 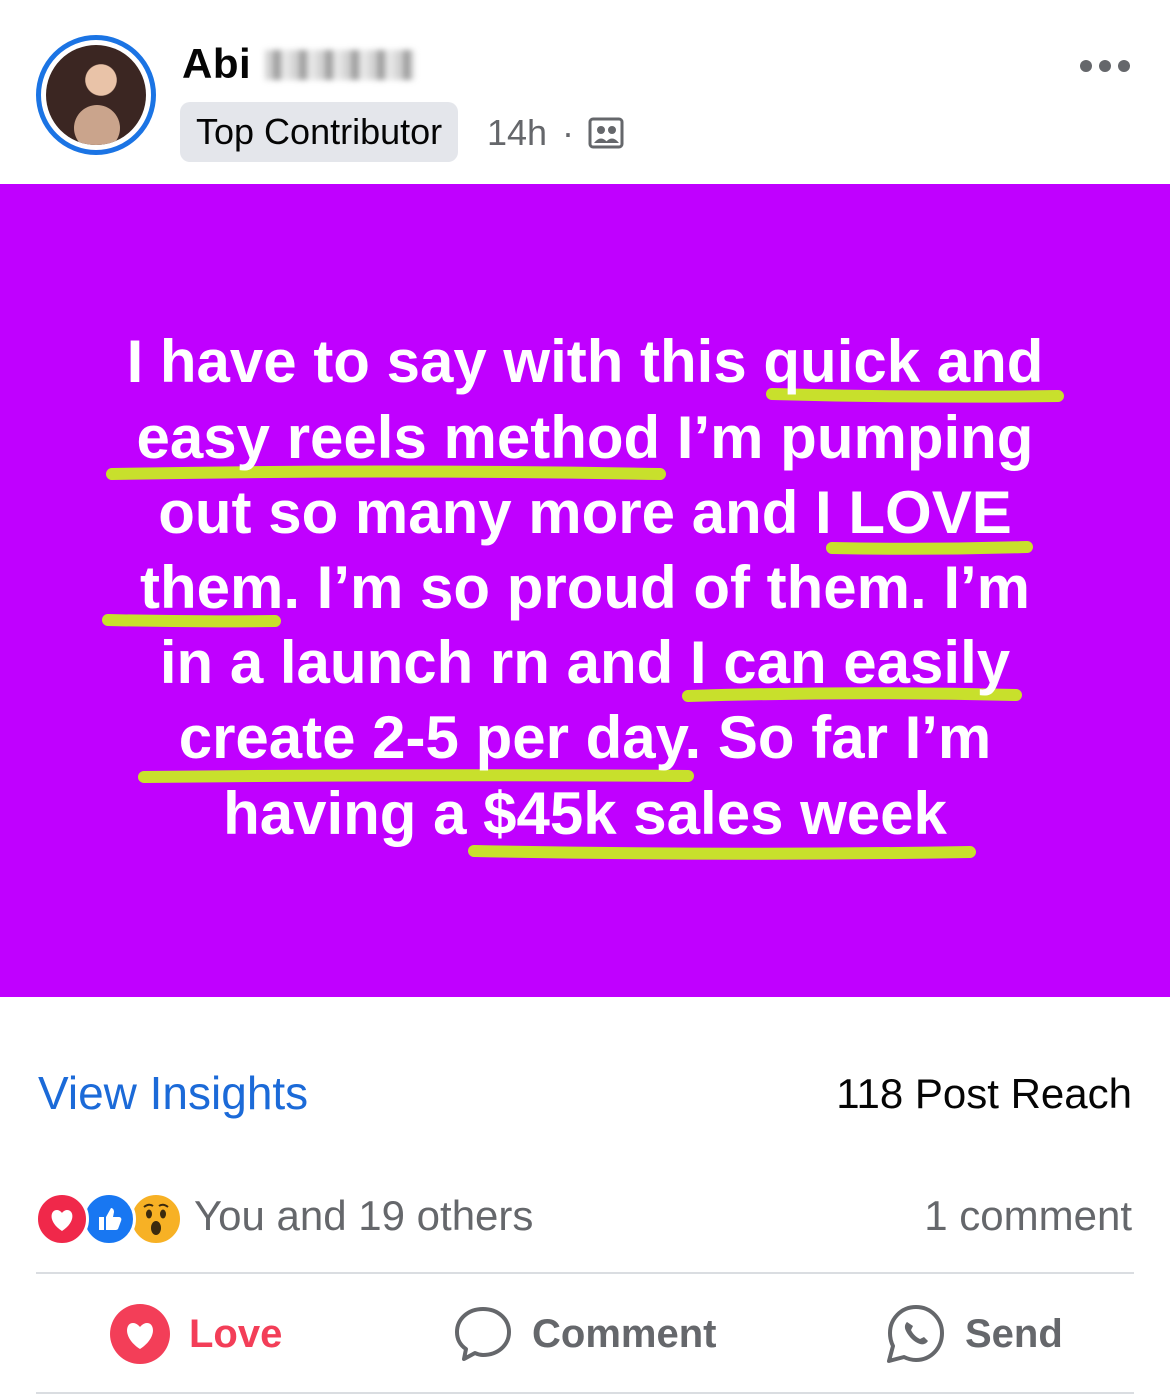 I want to click on avatar-photo, so click(x=96, y=95).